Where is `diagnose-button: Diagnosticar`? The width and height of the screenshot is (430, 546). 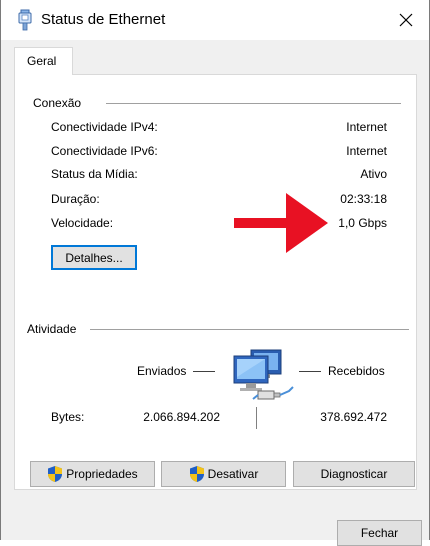 diagnose-button: Diagnosticar is located at coordinates (354, 474).